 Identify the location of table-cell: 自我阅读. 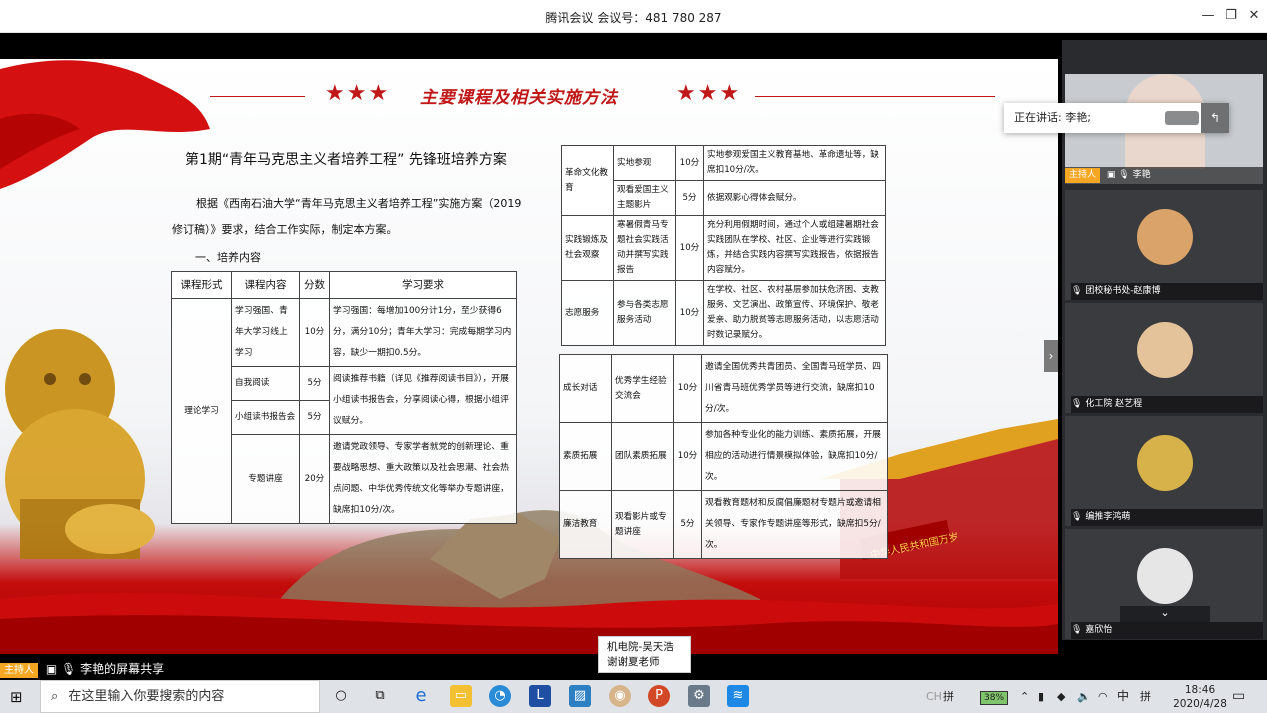
(265, 383).